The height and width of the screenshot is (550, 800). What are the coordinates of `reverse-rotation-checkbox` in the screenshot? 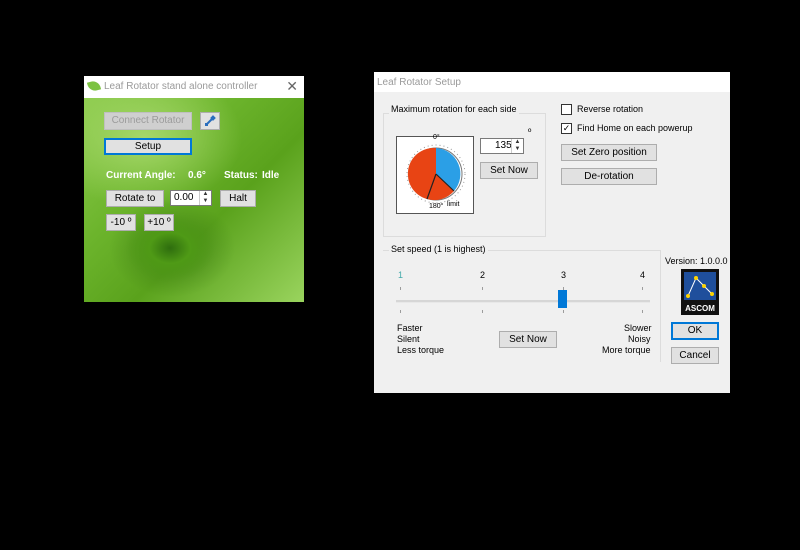 It's located at (566, 109).